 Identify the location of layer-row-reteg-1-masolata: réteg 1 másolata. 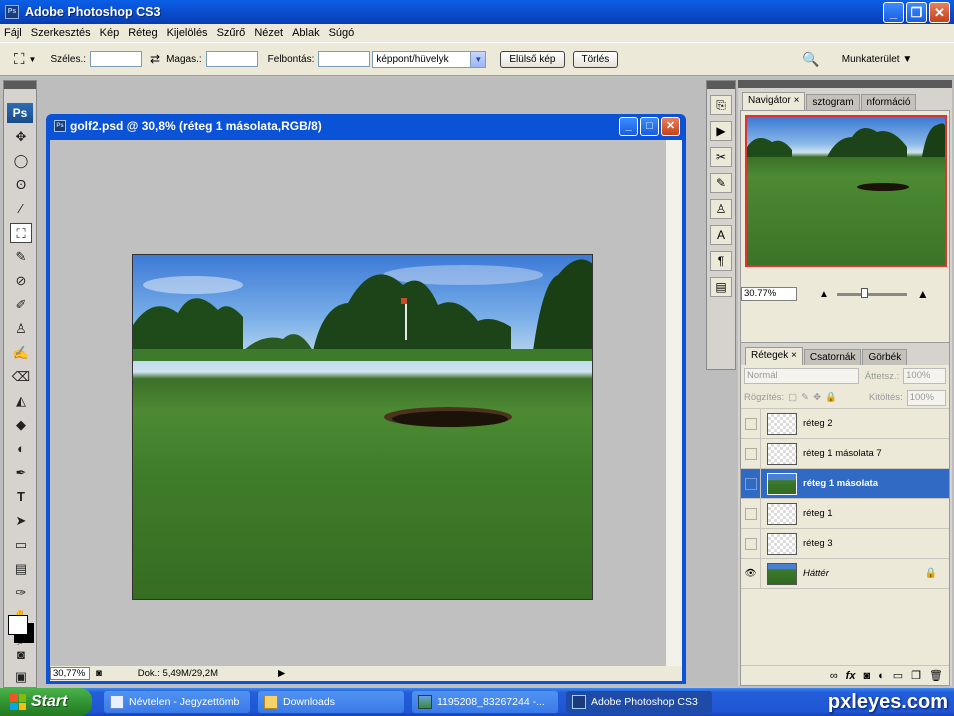
(845, 483).